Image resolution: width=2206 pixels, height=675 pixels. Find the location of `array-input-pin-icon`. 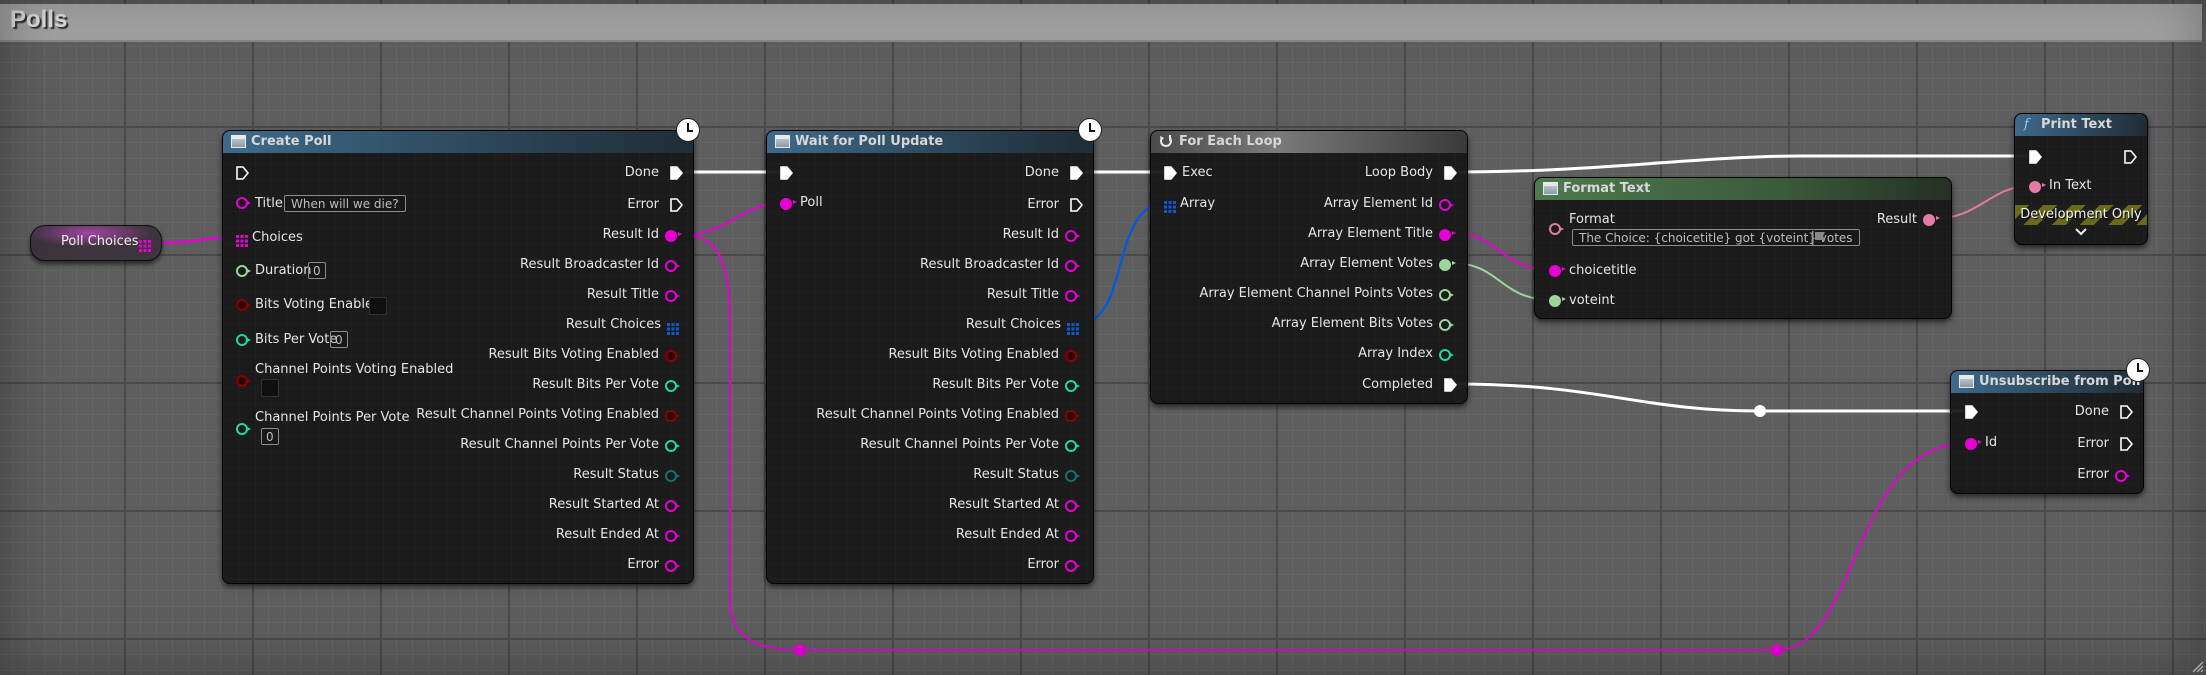

array-input-pin-icon is located at coordinates (1170, 205).